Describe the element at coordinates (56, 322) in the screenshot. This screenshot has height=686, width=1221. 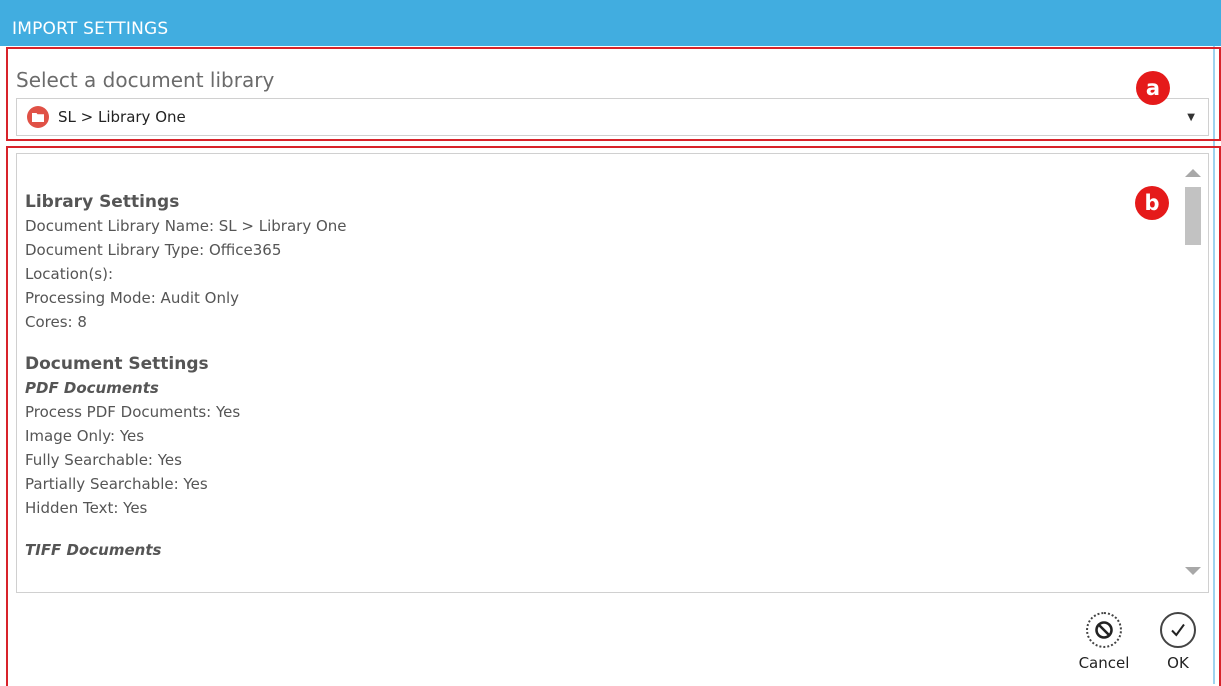
I see `summary-line: Cores: 8` at that location.